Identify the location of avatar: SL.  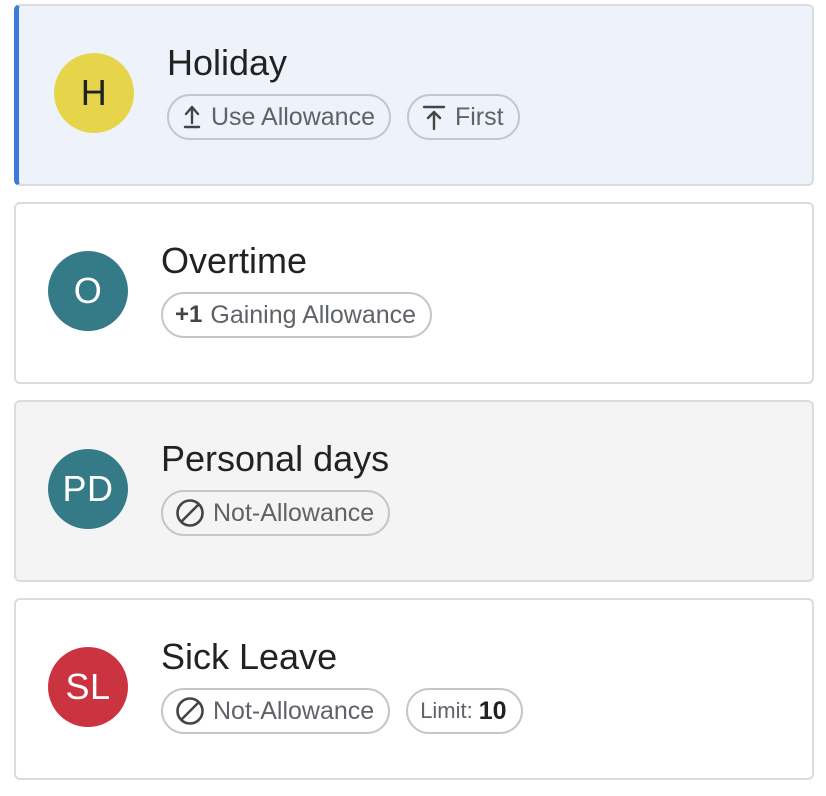
(88, 687).